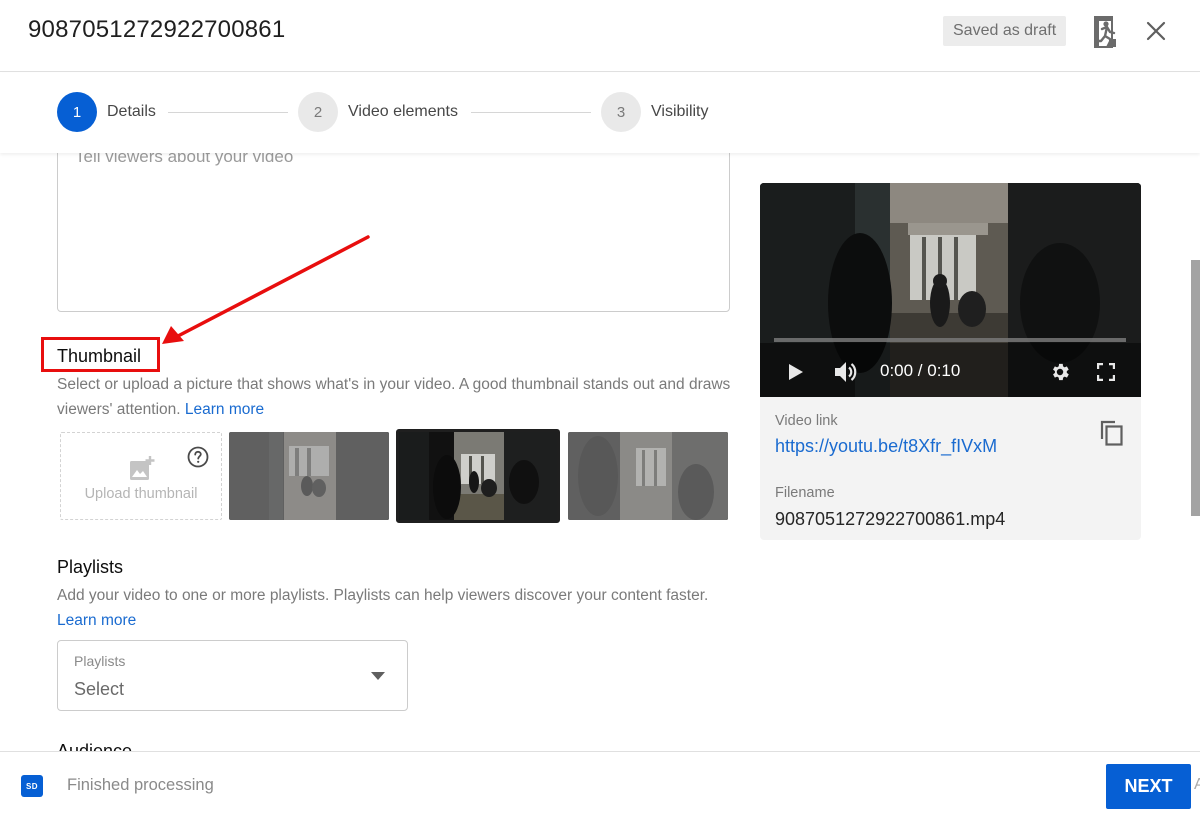 This screenshot has width=1200, height=817. What do you see at coordinates (847, 372) in the screenshot?
I see `volume-icon` at bounding box center [847, 372].